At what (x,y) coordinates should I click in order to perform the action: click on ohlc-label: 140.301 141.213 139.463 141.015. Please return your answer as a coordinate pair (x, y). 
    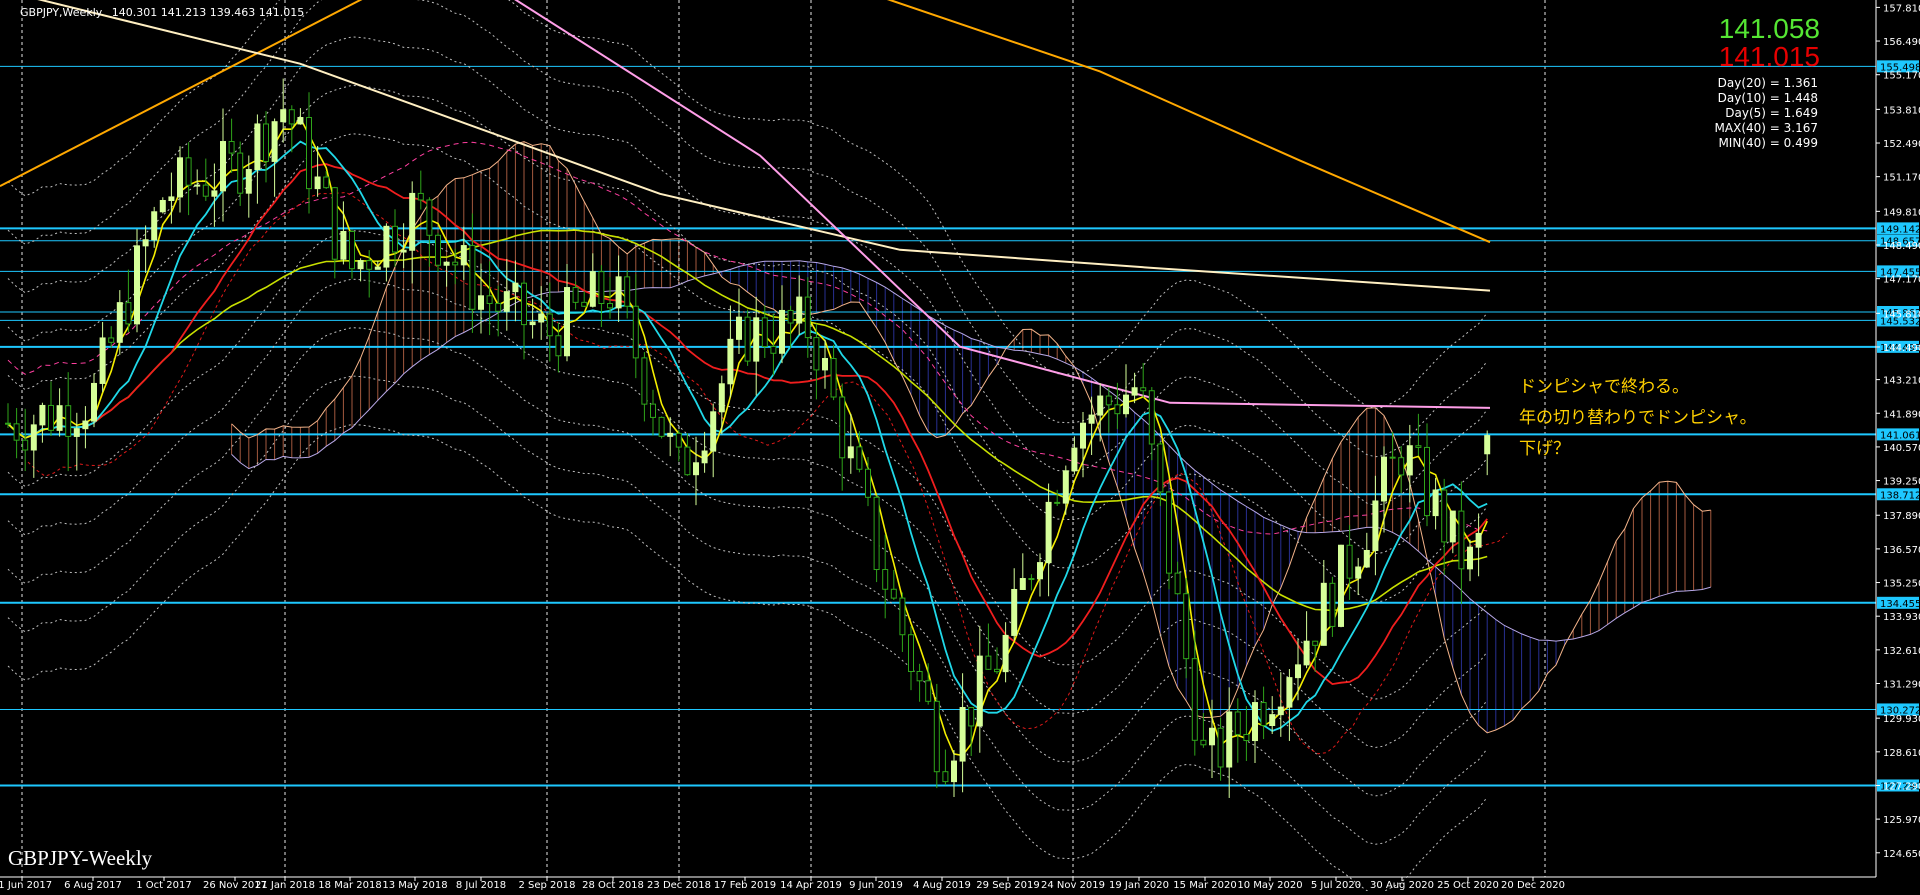
    Looking at the image, I should click on (208, 12).